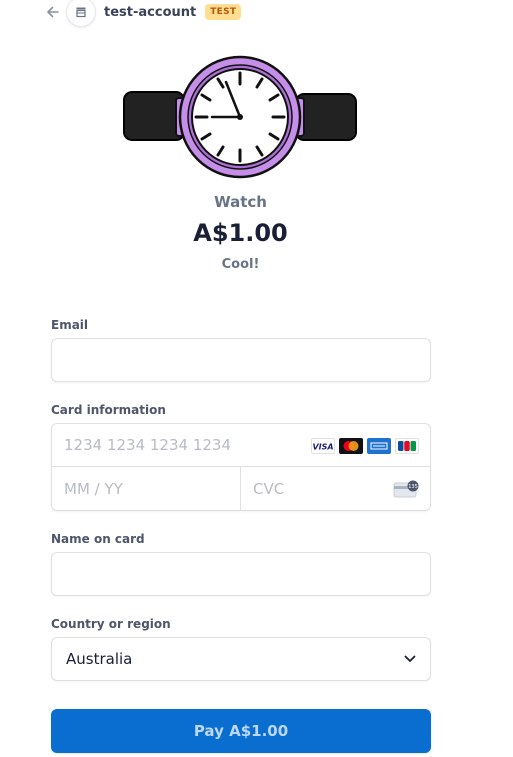 The width and height of the screenshot is (513, 757). Describe the element at coordinates (365, 446) in the screenshot. I see `card-brands: VISA` at that location.